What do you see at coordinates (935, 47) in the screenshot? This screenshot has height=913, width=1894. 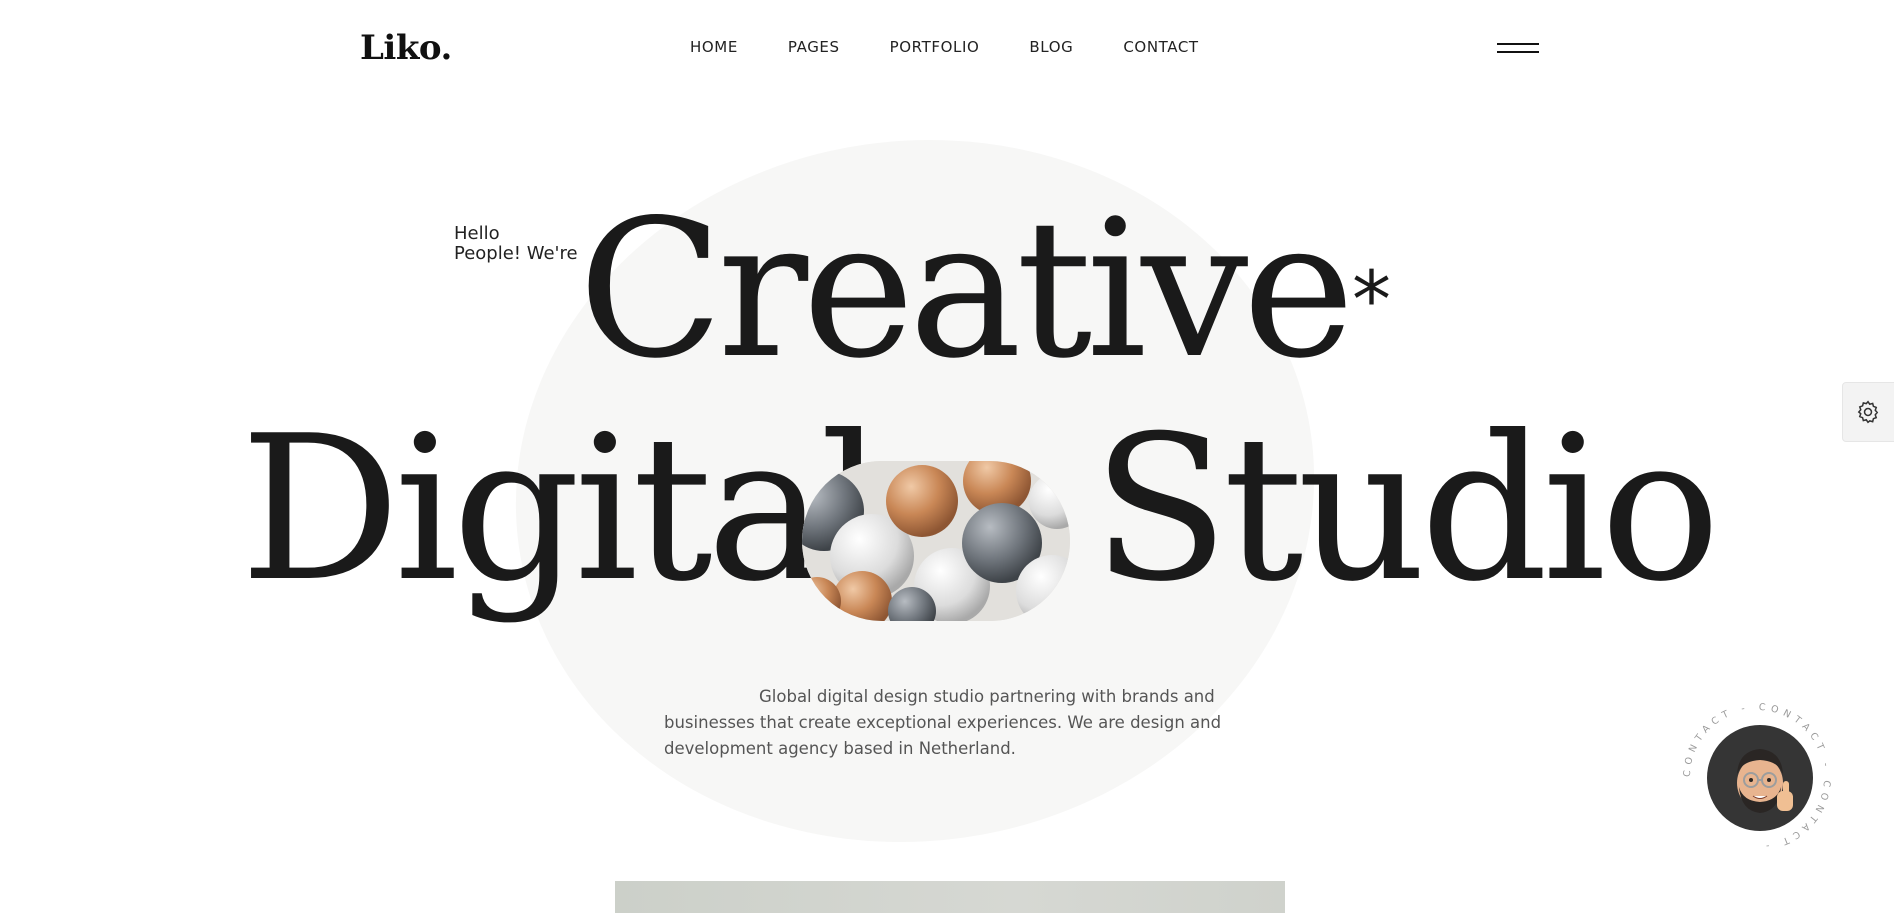 I see `nav-portfolio: PORTFOLIO` at bounding box center [935, 47].